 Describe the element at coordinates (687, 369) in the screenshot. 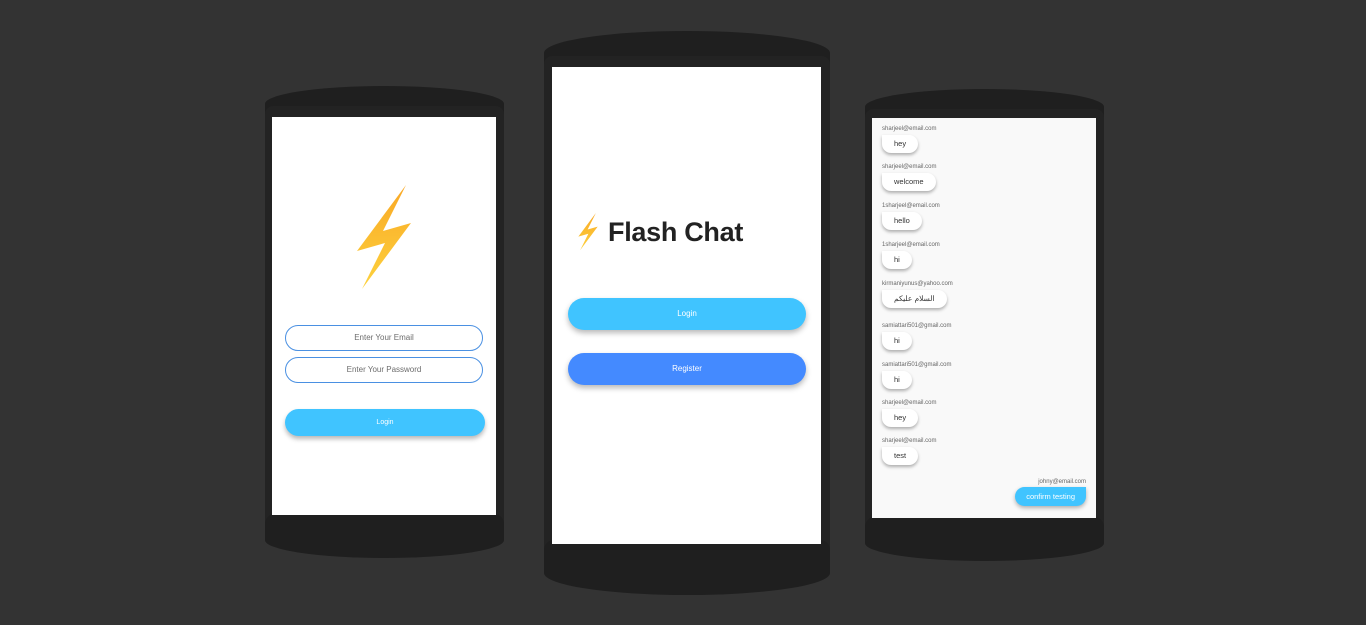

I see `register-button: Register` at that location.